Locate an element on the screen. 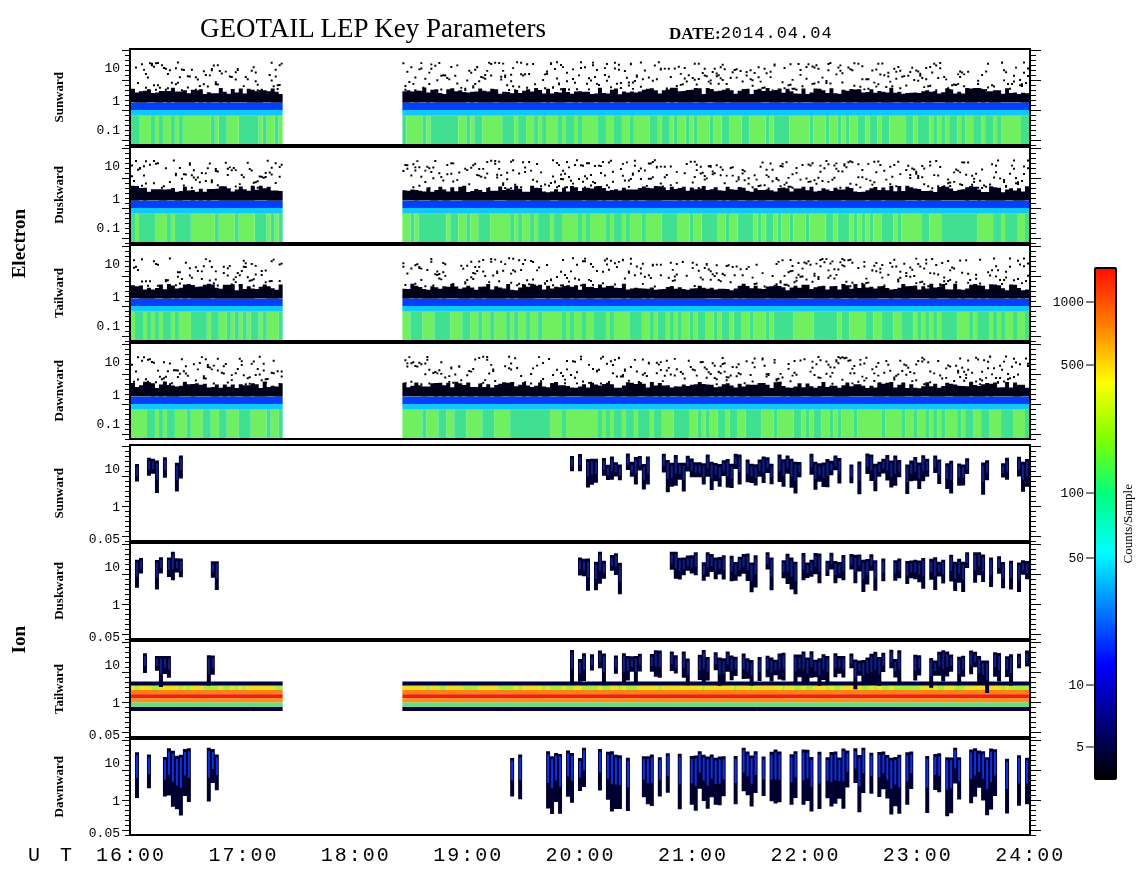 This screenshot has height=880, width=1142. group-label: Electron is located at coordinates (18, 244).